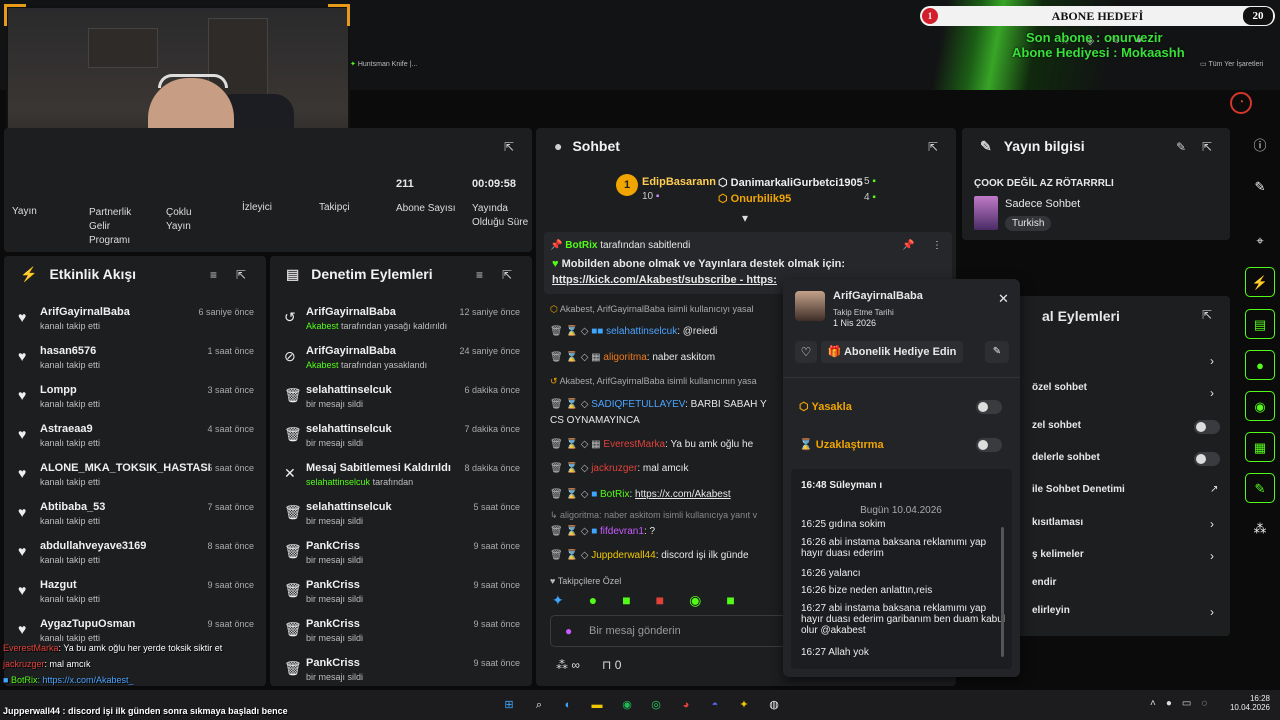 The height and width of the screenshot is (720, 1280). Describe the element at coordinates (125, 468) in the screenshot. I see `activity-user: ALONE_MKA_TOKSIK_HASTASI` at that location.